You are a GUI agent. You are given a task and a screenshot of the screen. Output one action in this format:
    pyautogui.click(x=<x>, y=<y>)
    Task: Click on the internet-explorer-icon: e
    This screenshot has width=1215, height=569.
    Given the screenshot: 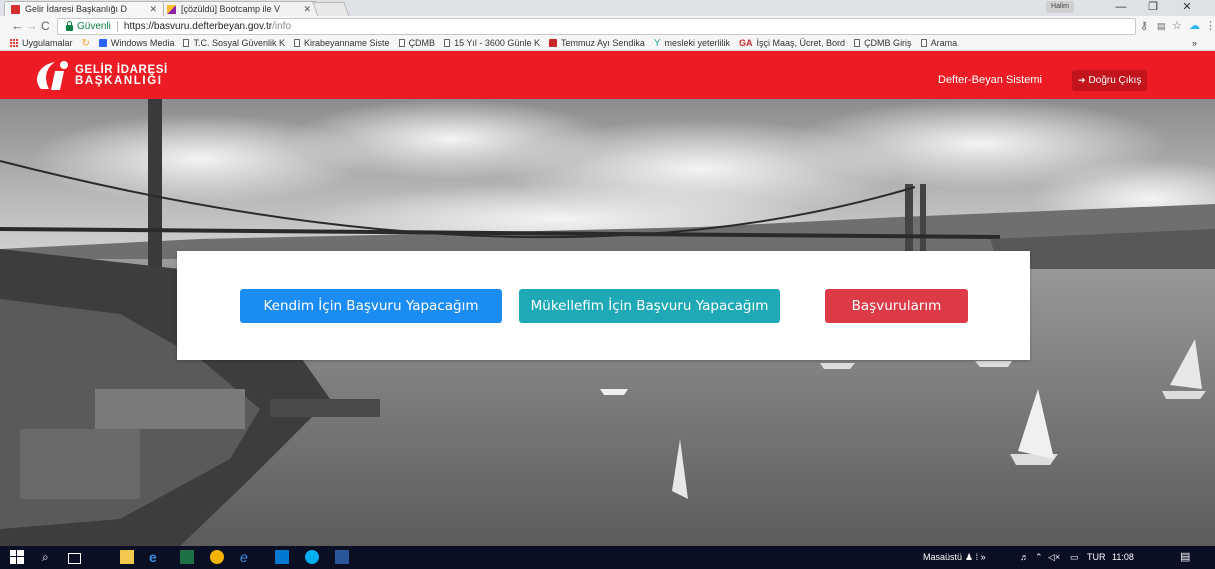 What is the action you would take?
    pyautogui.click(x=247, y=557)
    